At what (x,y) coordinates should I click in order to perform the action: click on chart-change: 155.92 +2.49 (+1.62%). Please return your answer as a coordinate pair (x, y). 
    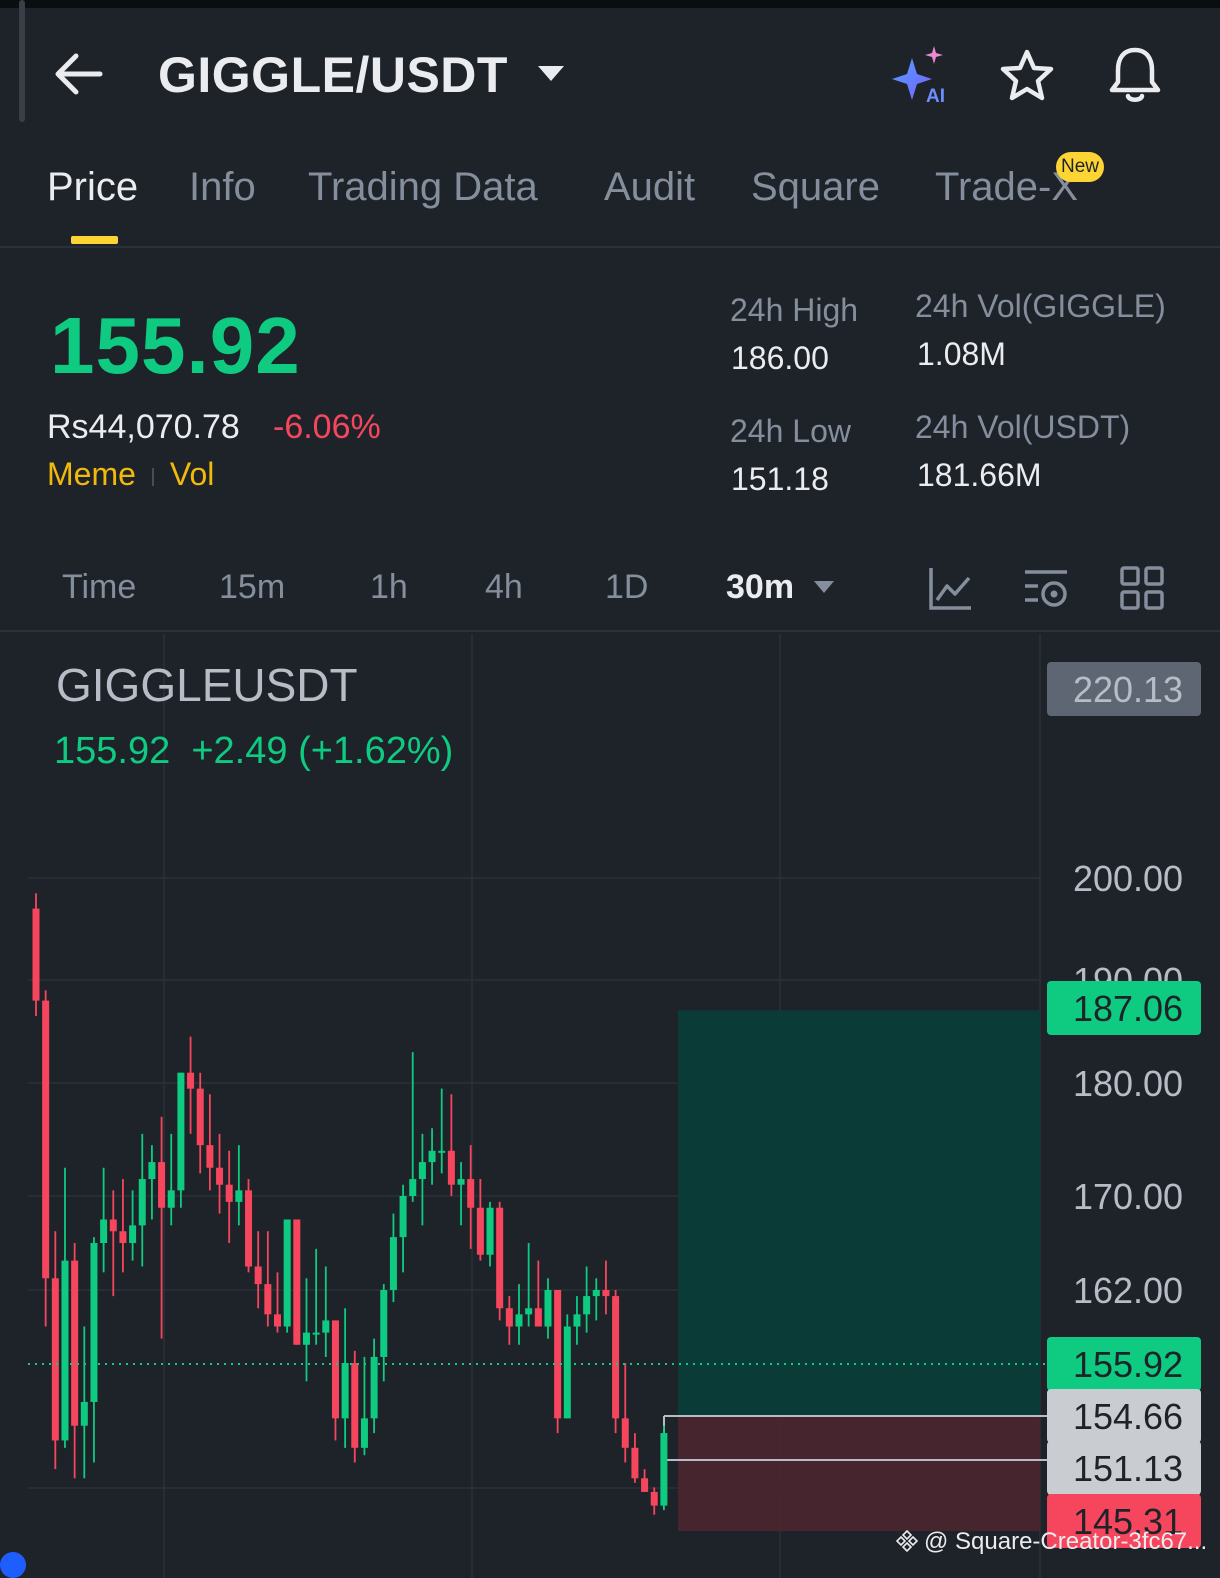
    Looking at the image, I should click on (253, 751).